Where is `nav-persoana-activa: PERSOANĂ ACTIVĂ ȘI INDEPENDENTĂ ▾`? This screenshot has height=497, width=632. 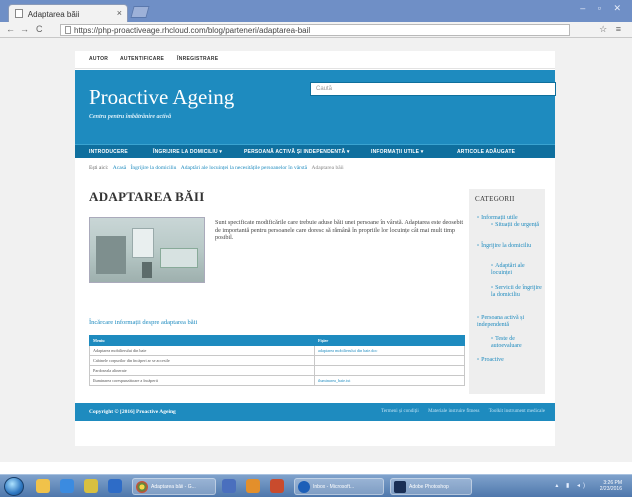
nav-persoana-activa: PERSOANĂ ACTIVĂ ȘI INDEPENDENTĂ ▾ is located at coordinates (297, 152).